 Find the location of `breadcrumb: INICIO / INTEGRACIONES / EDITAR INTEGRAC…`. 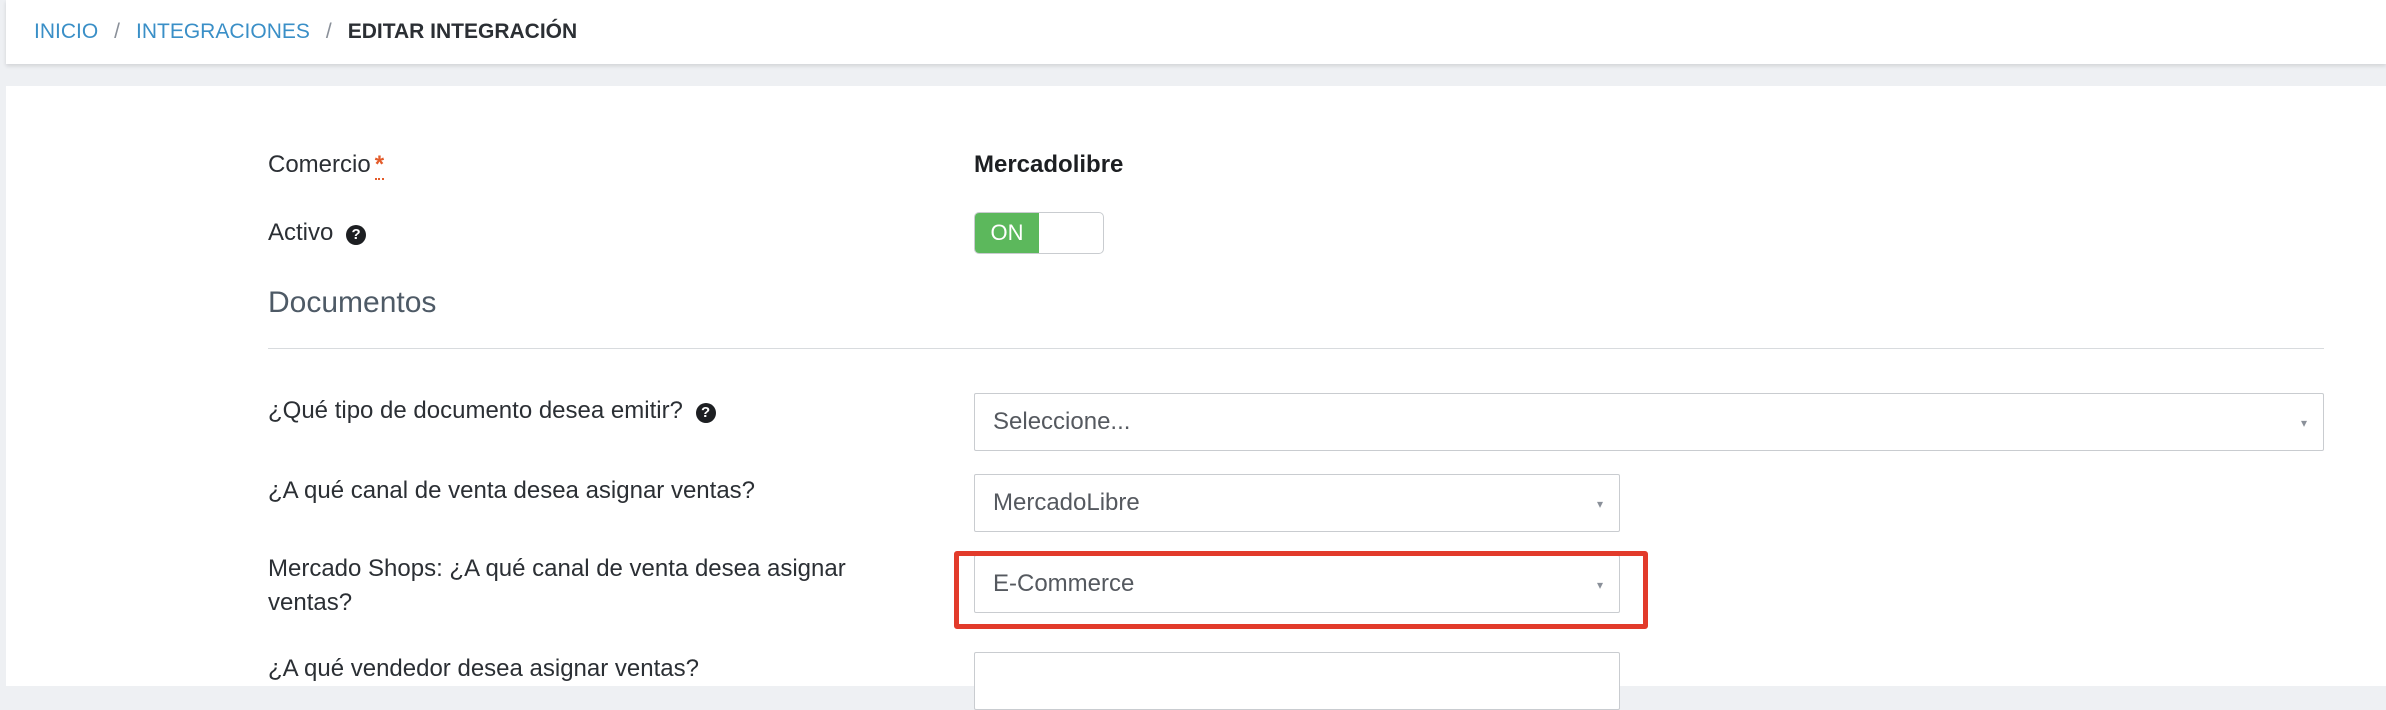

breadcrumb: INICIO / INTEGRACIONES / EDITAR INTEGRAC… is located at coordinates (1196, 32).